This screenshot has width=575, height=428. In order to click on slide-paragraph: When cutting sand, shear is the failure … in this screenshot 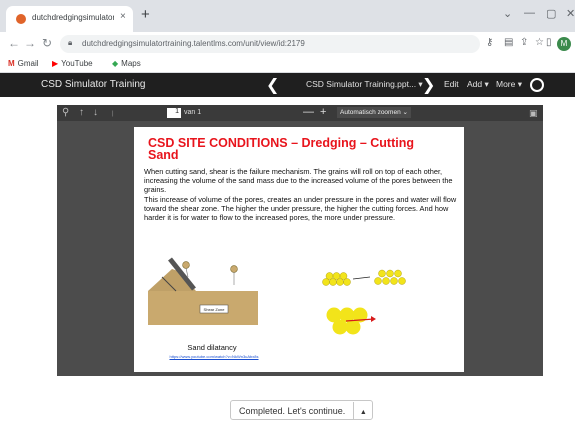, I will do `click(298, 181)`.